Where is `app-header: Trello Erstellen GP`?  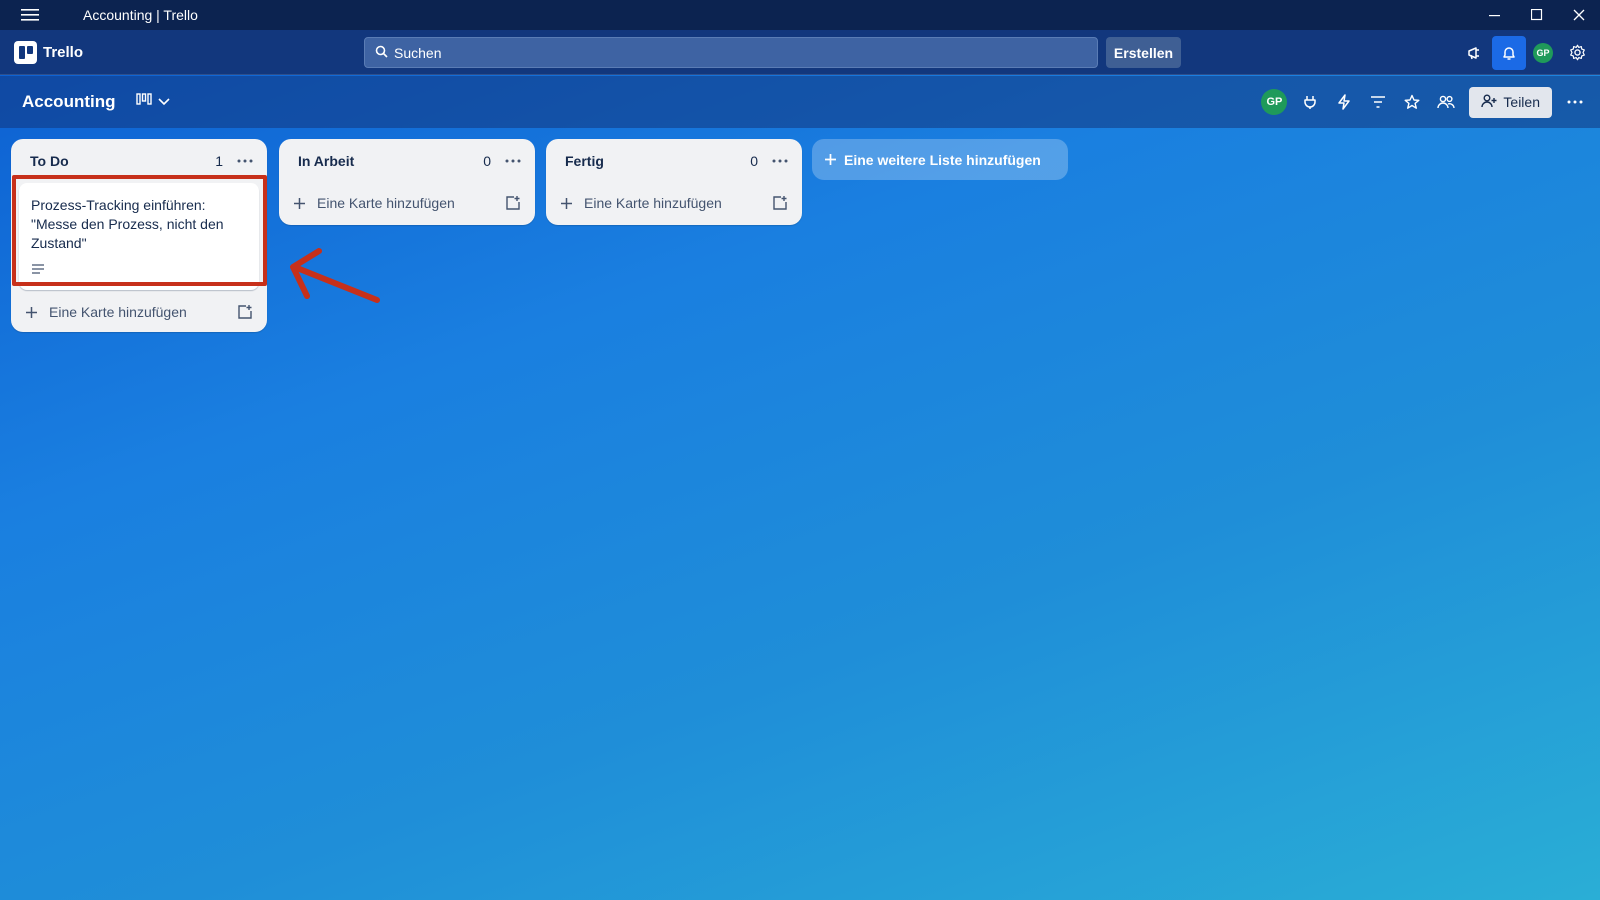
app-header: Trello Erstellen GP is located at coordinates (800, 52).